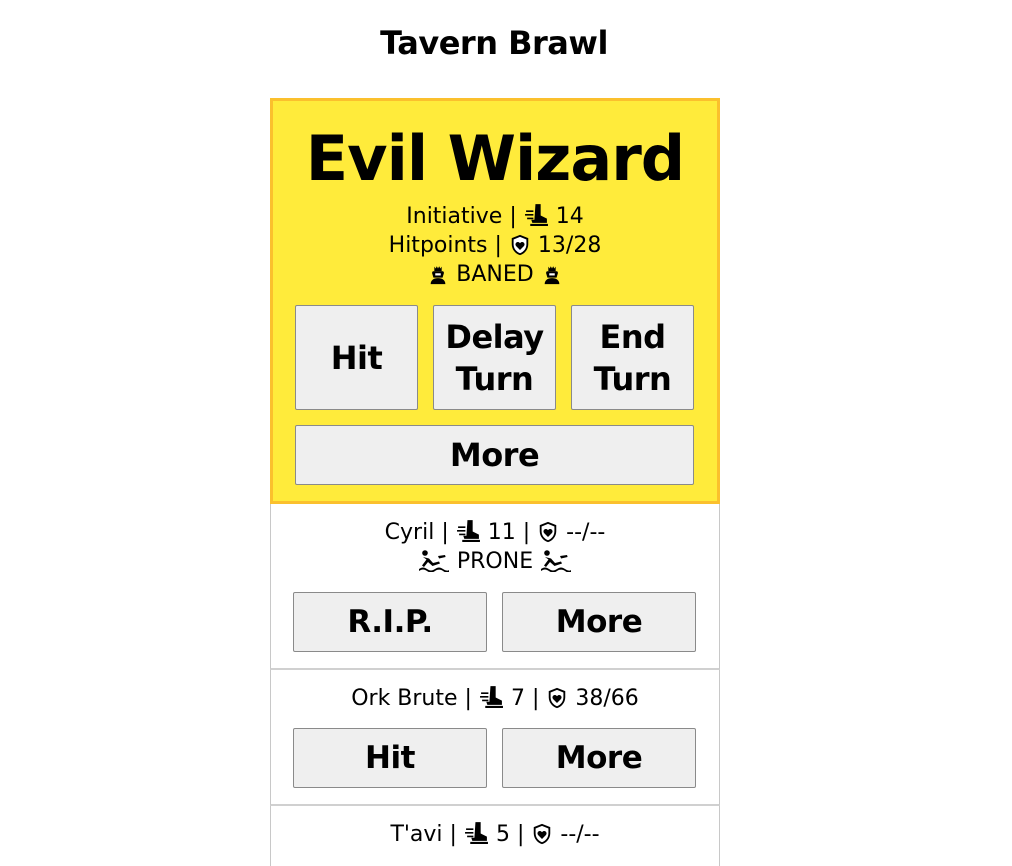 The width and height of the screenshot is (1012, 866). Describe the element at coordinates (495, 158) in the screenshot. I see `active-combatant-name: Evil Wizard` at that location.